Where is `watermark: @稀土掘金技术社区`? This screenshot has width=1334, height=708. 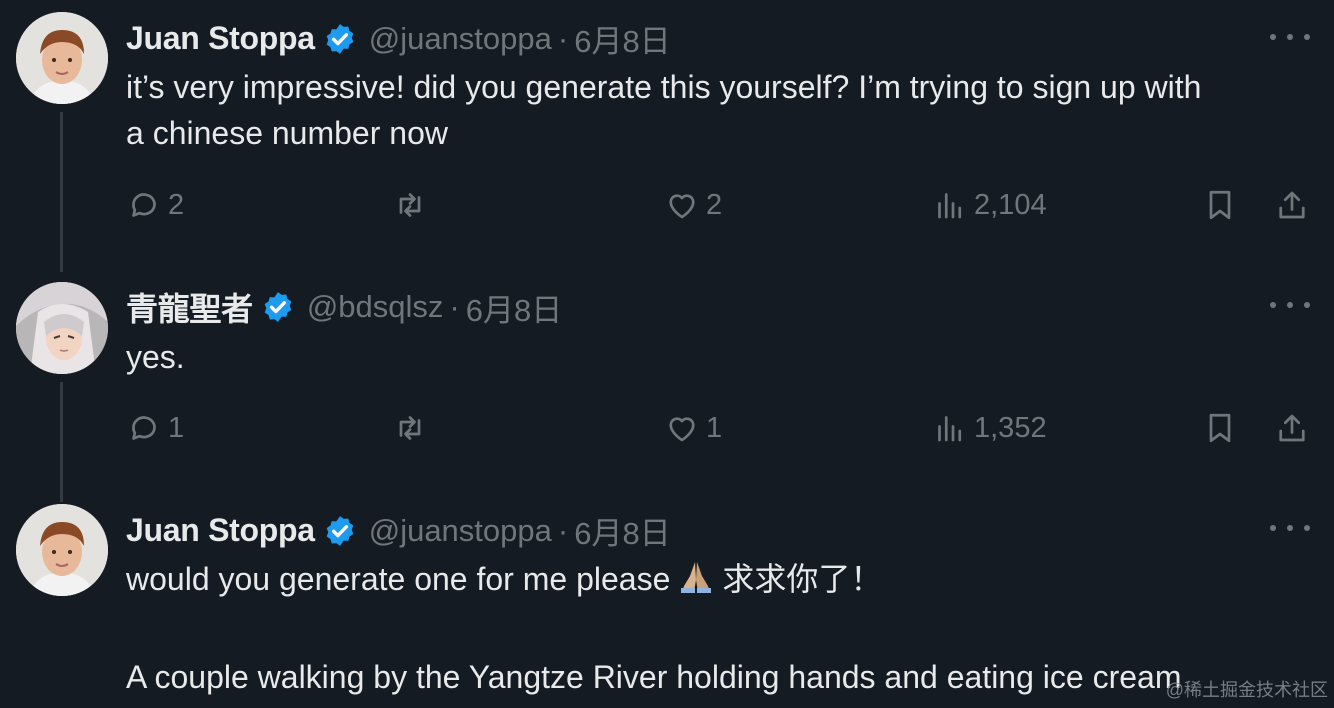
watermark: @稀土掘金技术社区 is located at coordinates (1246, 690).